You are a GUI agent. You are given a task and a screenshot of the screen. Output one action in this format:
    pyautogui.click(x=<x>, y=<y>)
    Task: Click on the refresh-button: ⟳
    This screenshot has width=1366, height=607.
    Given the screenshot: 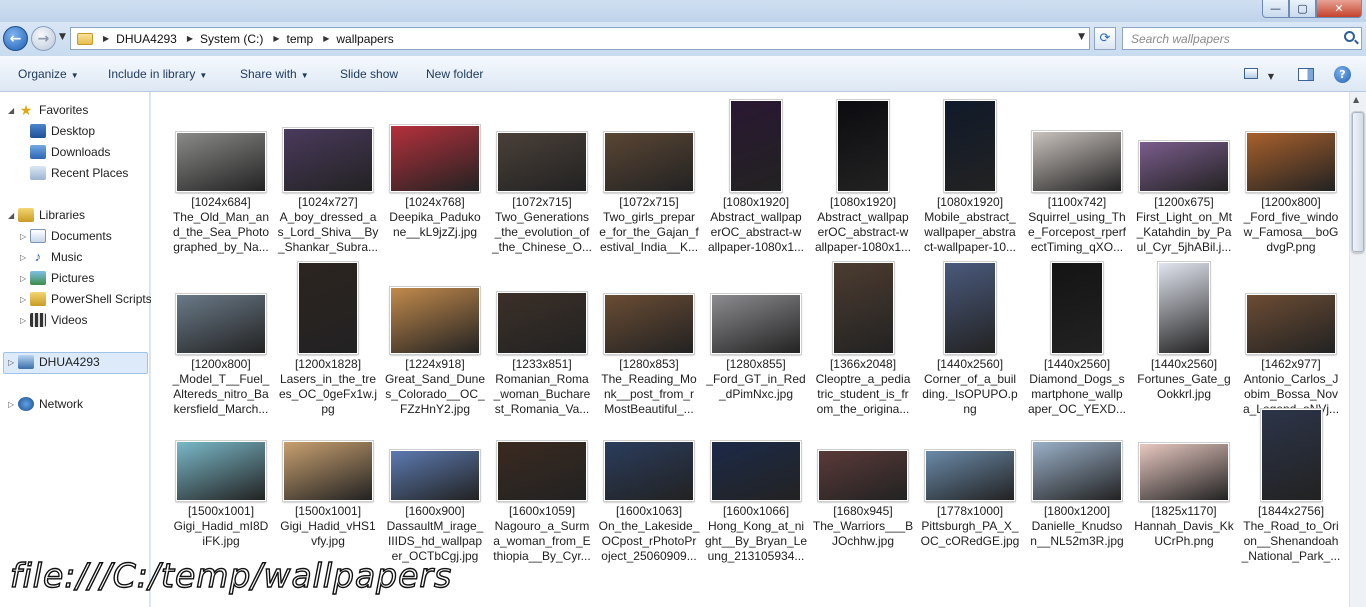 What is the action you would take?
    pyautogui.click(x=1105, y=38)
    